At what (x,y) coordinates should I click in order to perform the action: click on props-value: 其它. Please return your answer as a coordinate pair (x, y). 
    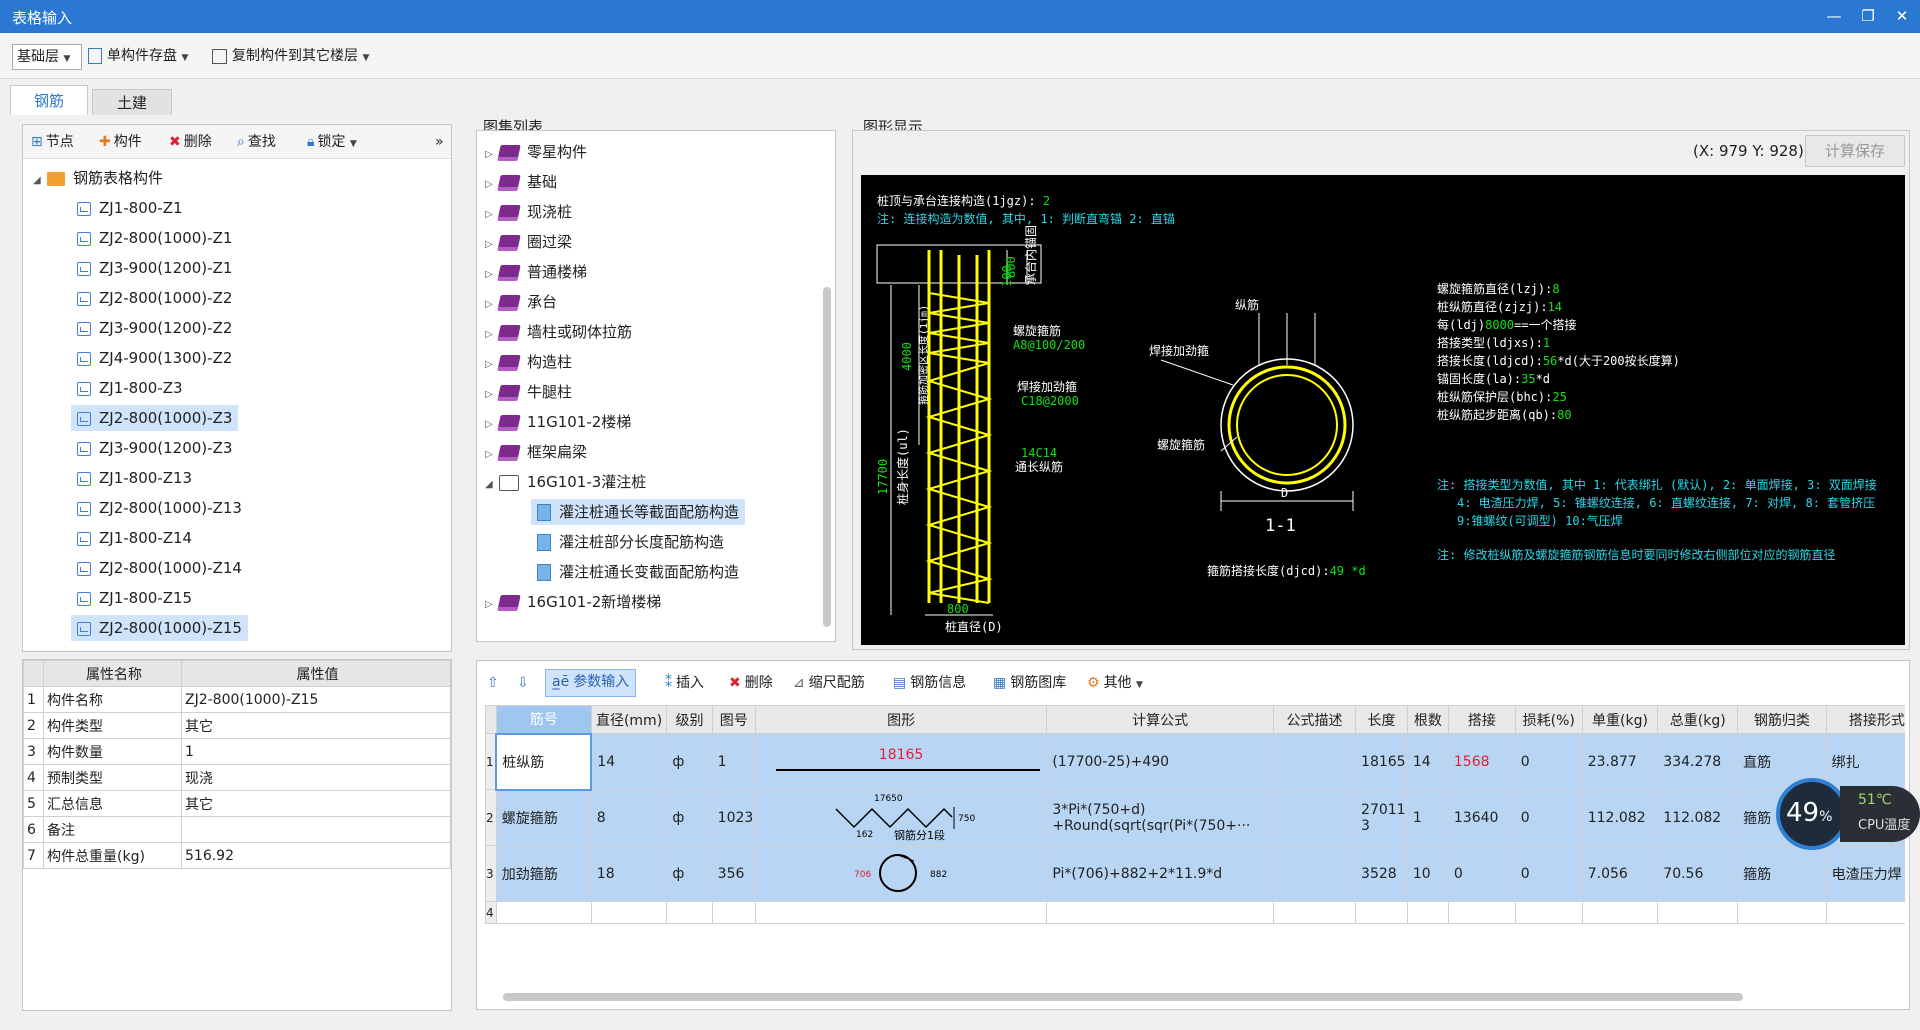
    Looking at the image, I should click on (316, 725).